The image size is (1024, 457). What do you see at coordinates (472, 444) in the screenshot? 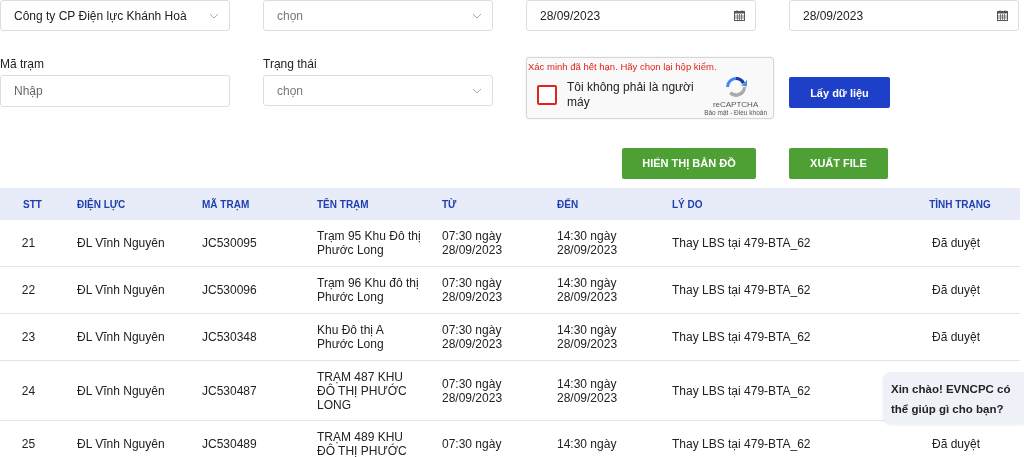
I see `table-cell-text: 07:30 ngày` at bounding box center [472, 444].